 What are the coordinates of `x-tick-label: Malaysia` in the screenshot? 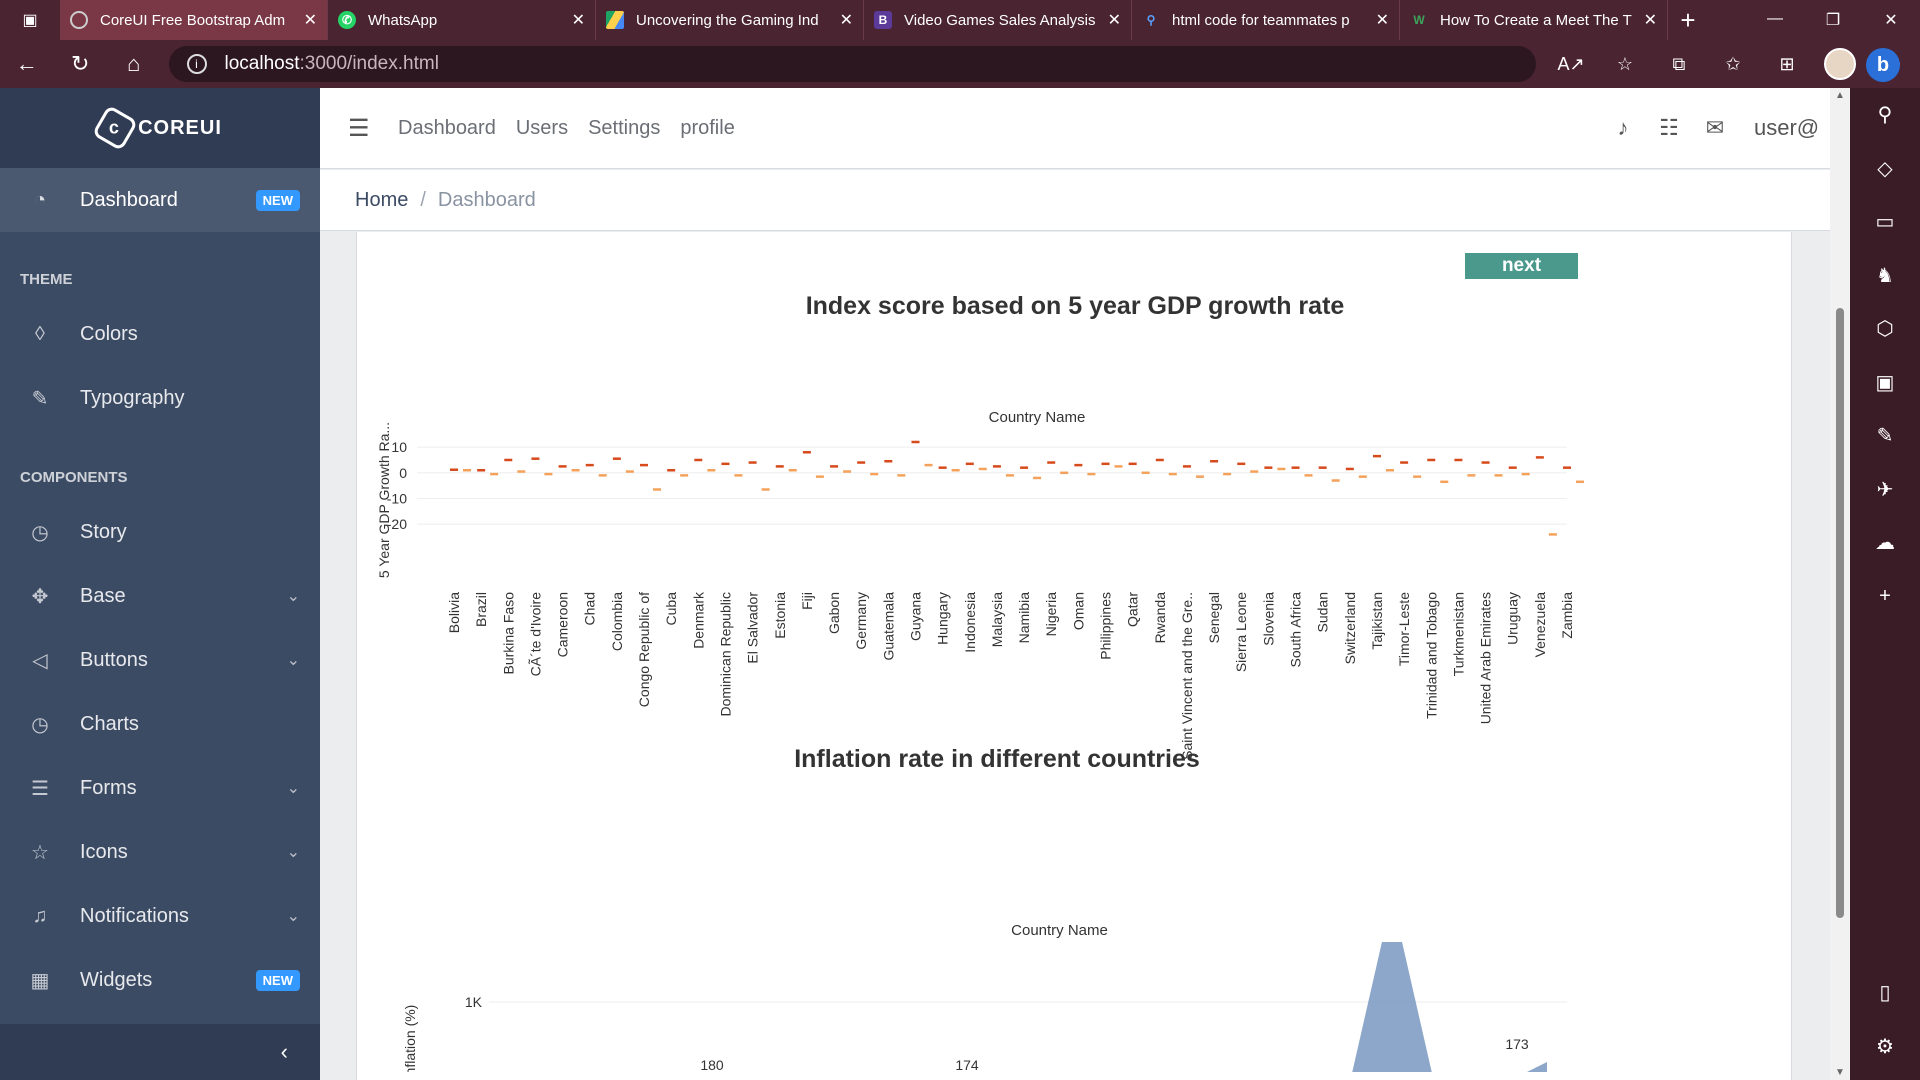 It's located at (997, 619).